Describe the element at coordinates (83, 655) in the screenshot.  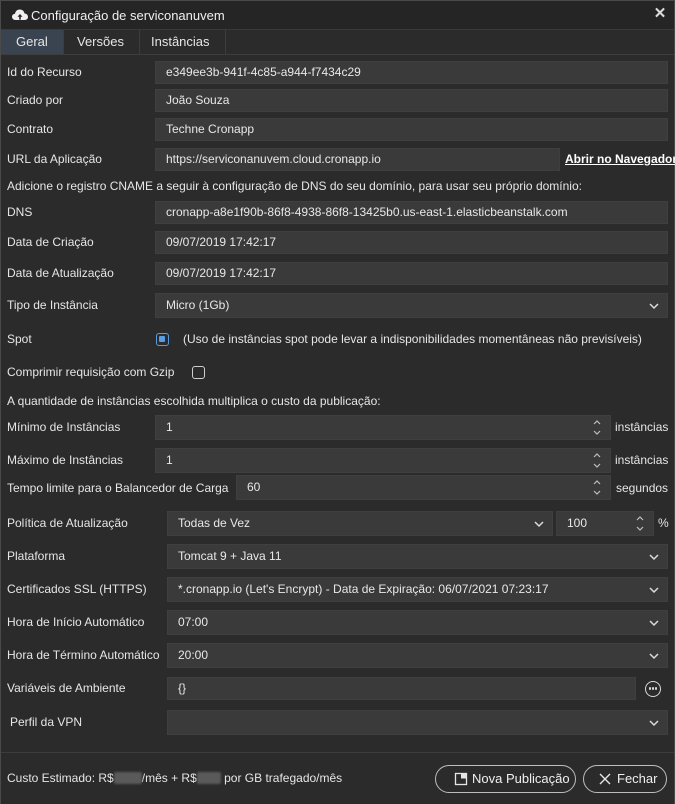
I see `auto-stop-label: Hora de Término Automático` at that location.